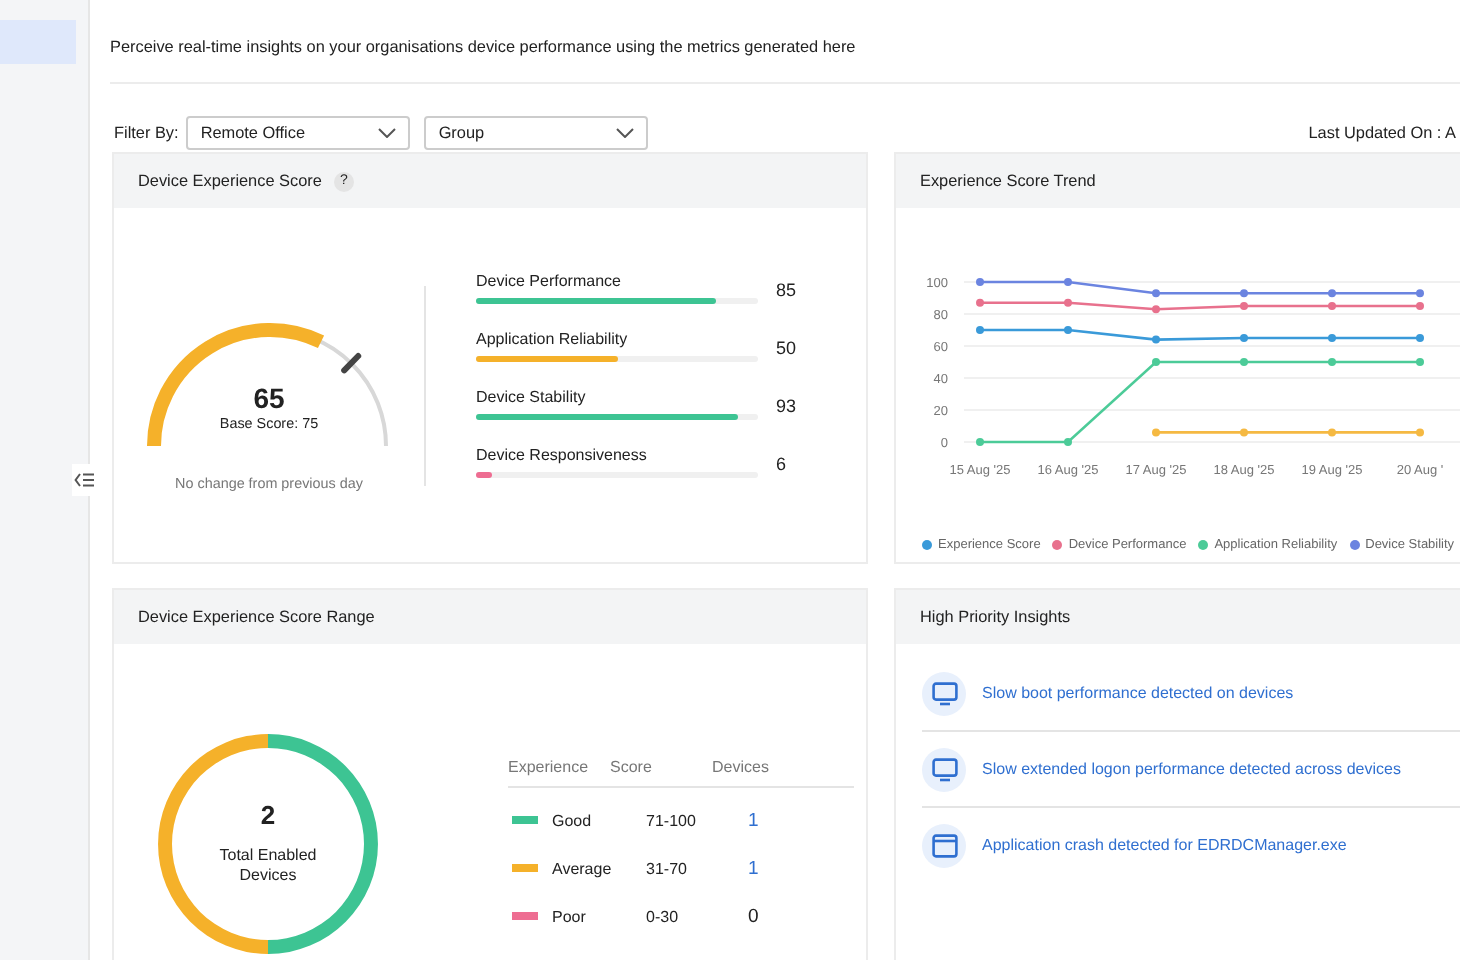 The image size is (1460, 960). I want to click on total-count: 2, so click(268, 815).